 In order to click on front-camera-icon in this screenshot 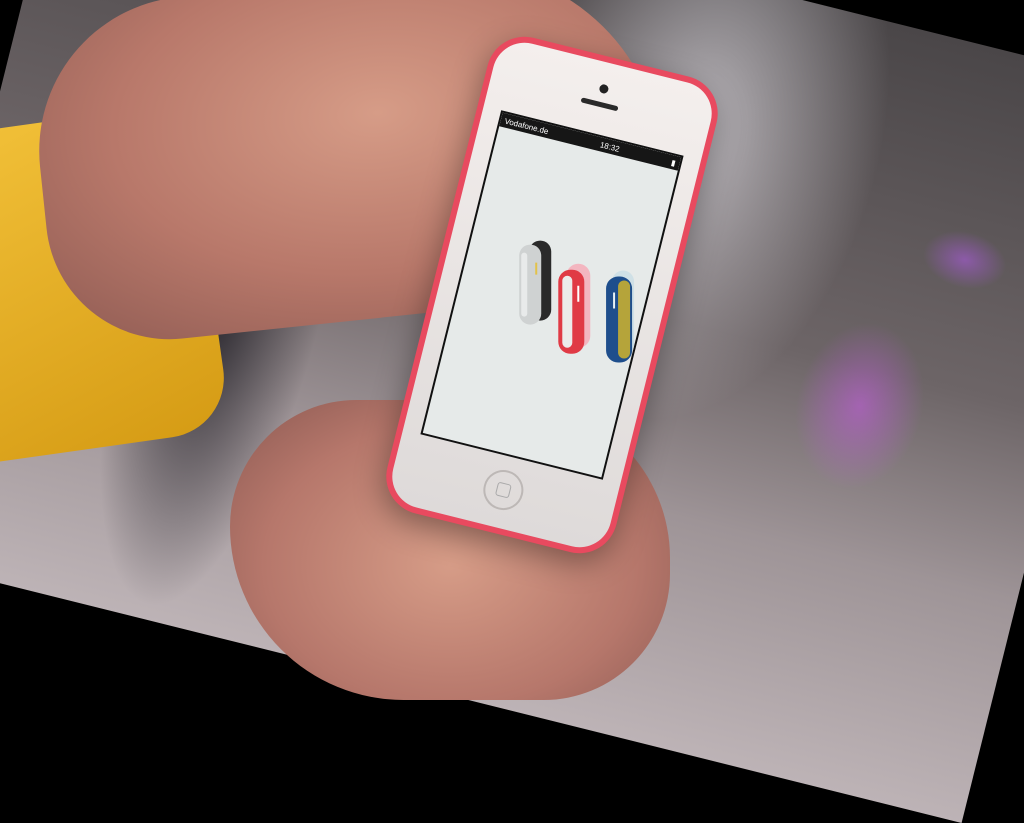, I will do `click(604, 89)`.